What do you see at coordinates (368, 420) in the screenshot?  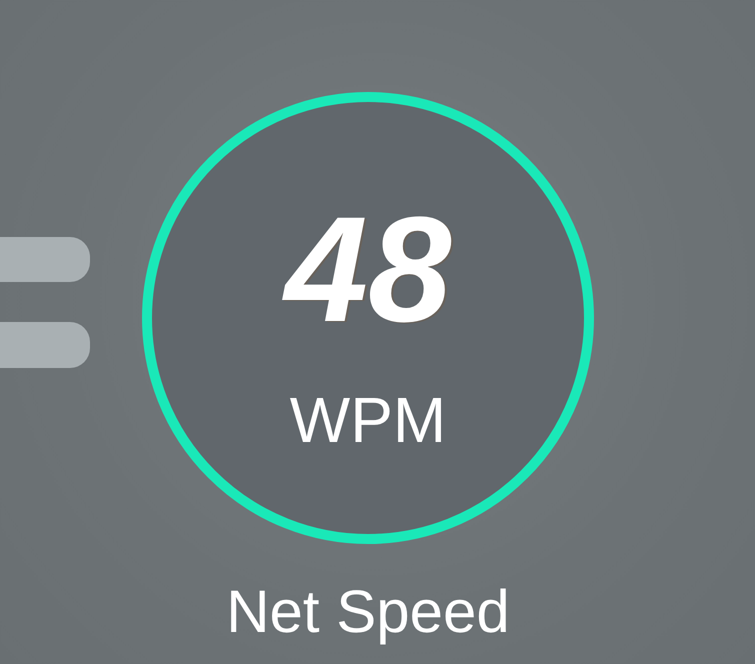 I see `speed-unit: WPM` at bounding box center [368, 420].